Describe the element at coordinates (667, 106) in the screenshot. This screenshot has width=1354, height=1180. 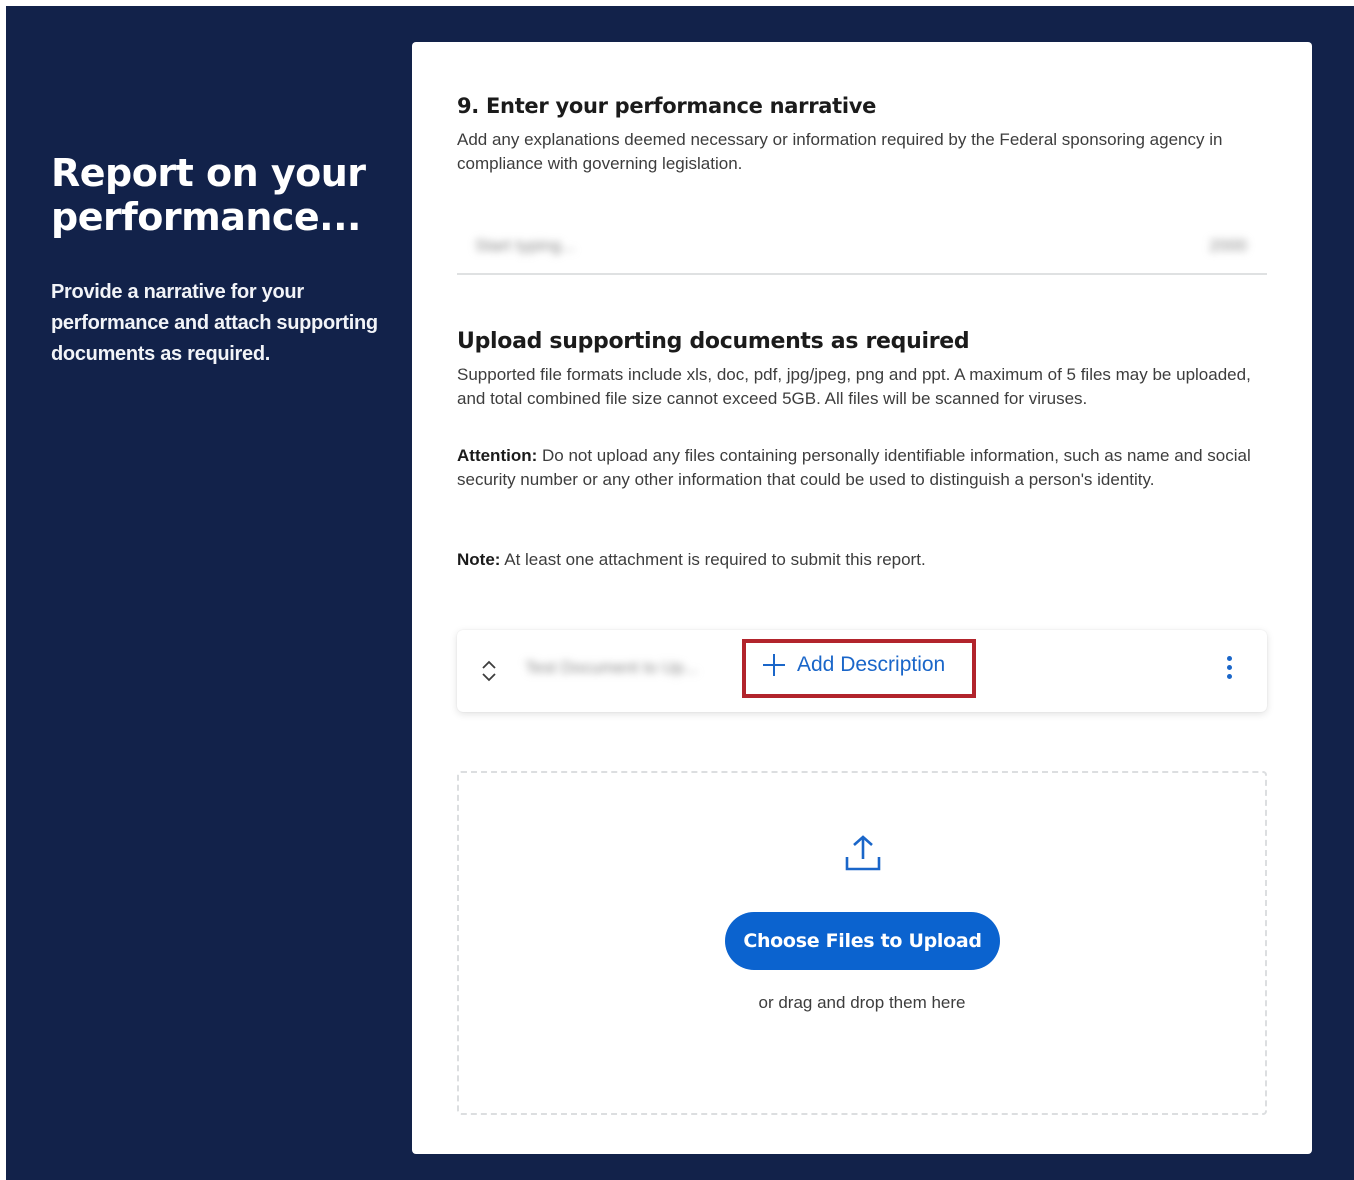
I see `narrative-heading: 9. Enter your performance narrative` at that location.